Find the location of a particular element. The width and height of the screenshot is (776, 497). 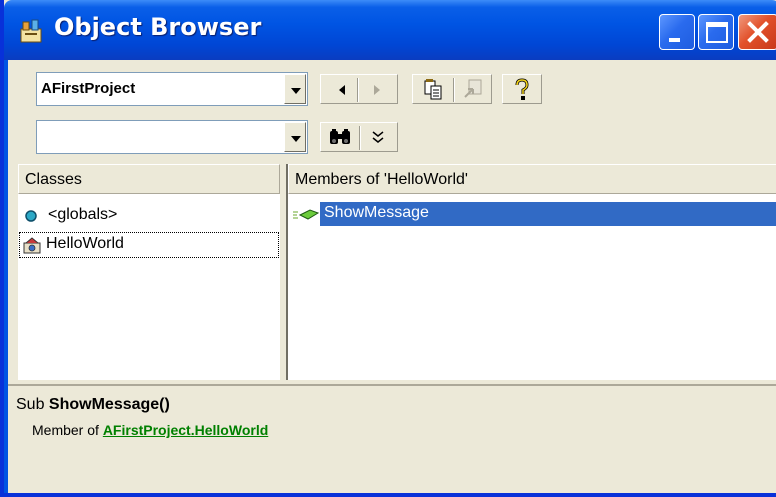

search-toolbar is located at coordinates (359, 137).